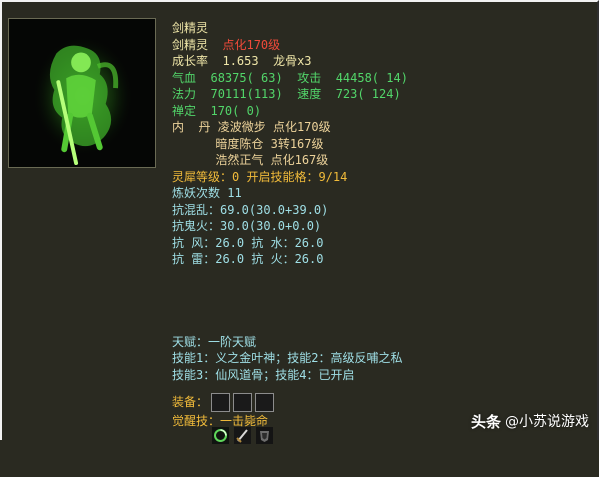 This screenshot has height=477, width=599. What do you see at coordinates (382, 144) in the screenshot?
I see `neidan-row-2: 暗度陈仓 3转167级` at bounding box center [382, 144].